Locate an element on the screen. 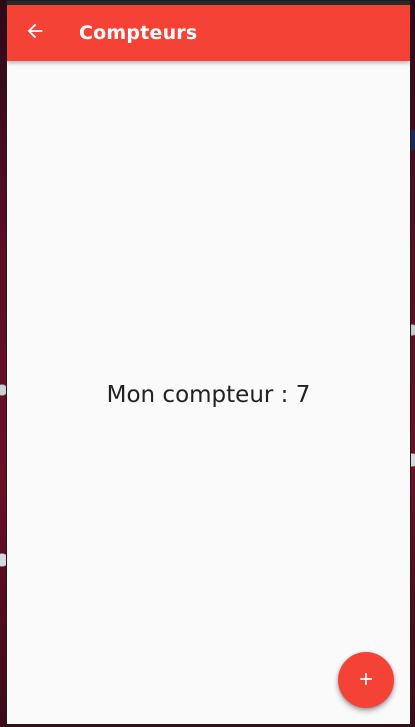  add-button is located at coordinates (366, 680).